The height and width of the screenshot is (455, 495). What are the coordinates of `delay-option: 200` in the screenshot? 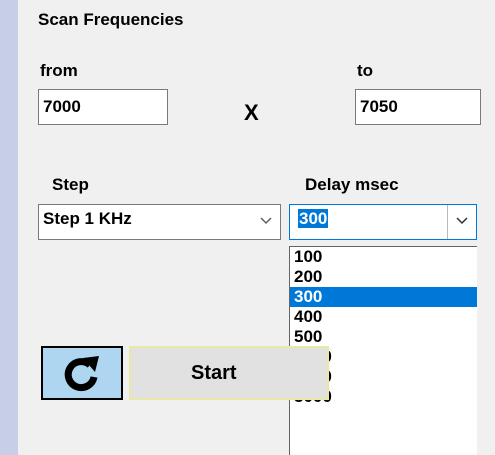 It's located at (383, 277).